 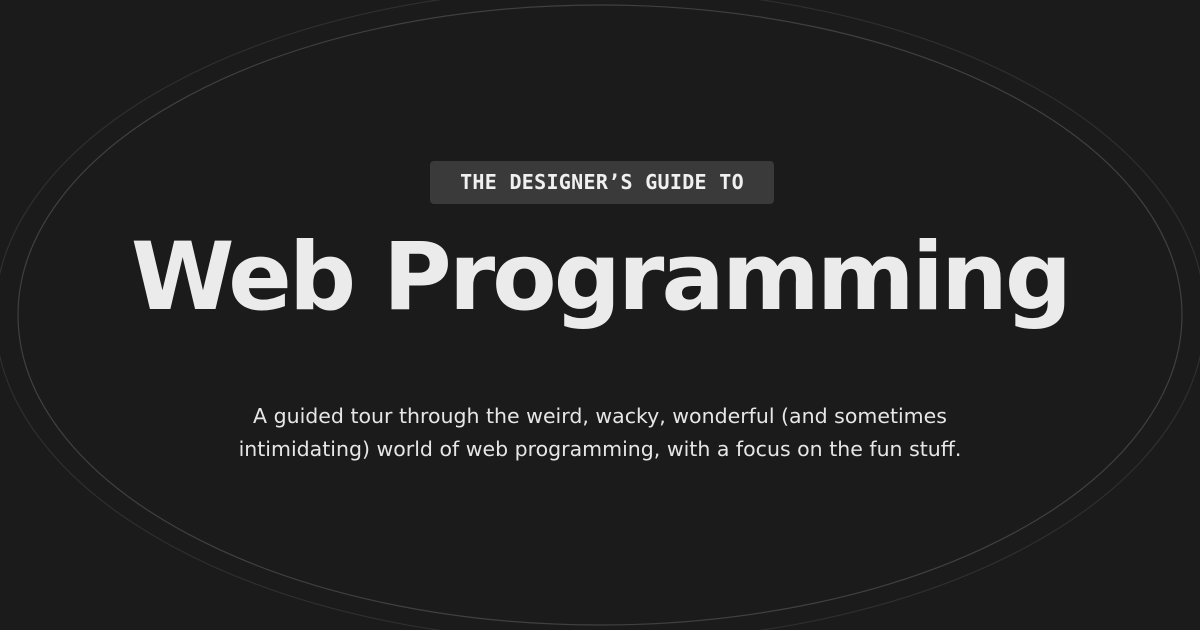 What do you see at coordinates (601, 277) in the screenshot?
I see `page-title: Web Programming` at bounding box center [601, 277].